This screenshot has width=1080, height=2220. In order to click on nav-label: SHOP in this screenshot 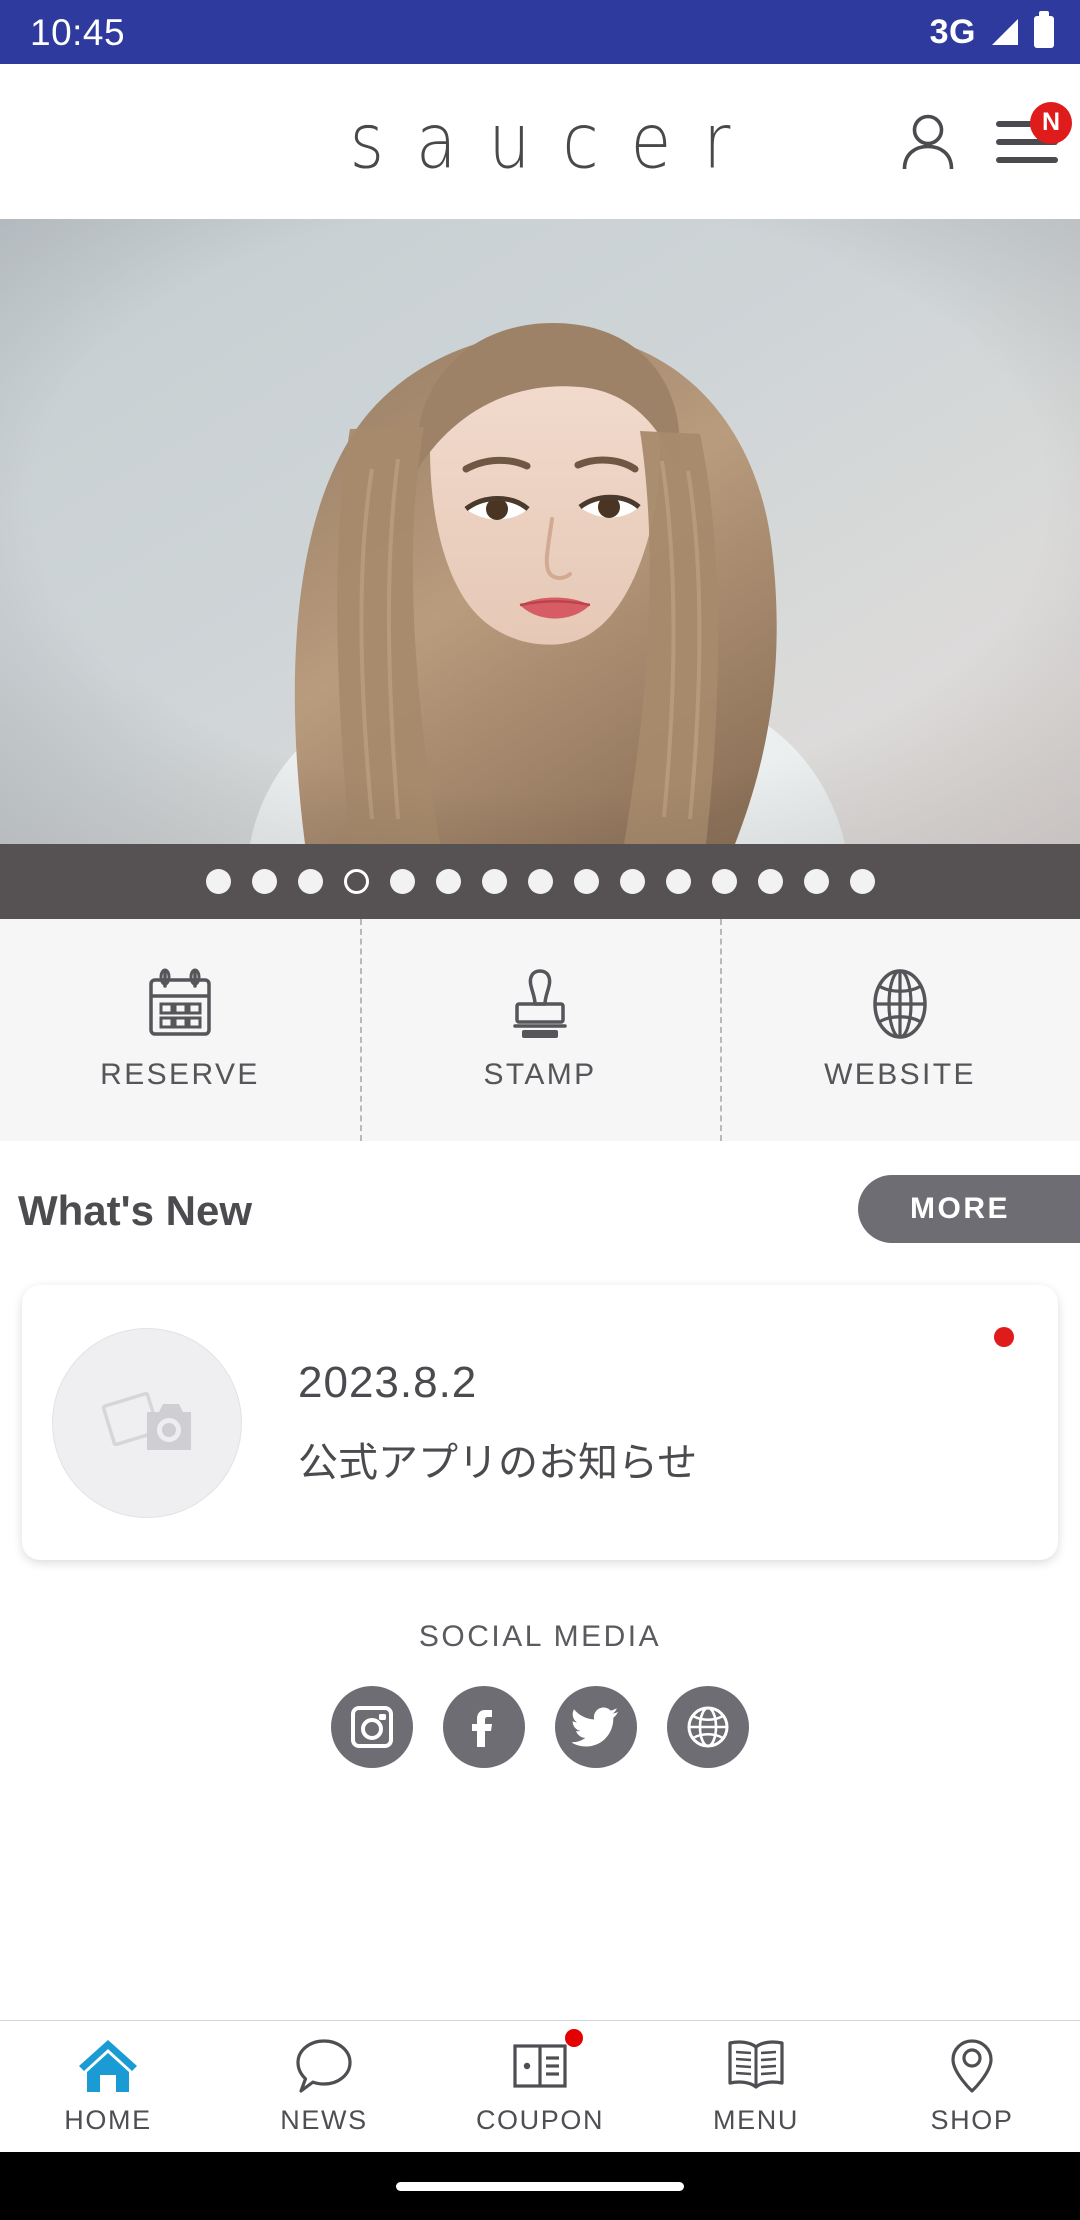, I will do `click(972, 2120)`.